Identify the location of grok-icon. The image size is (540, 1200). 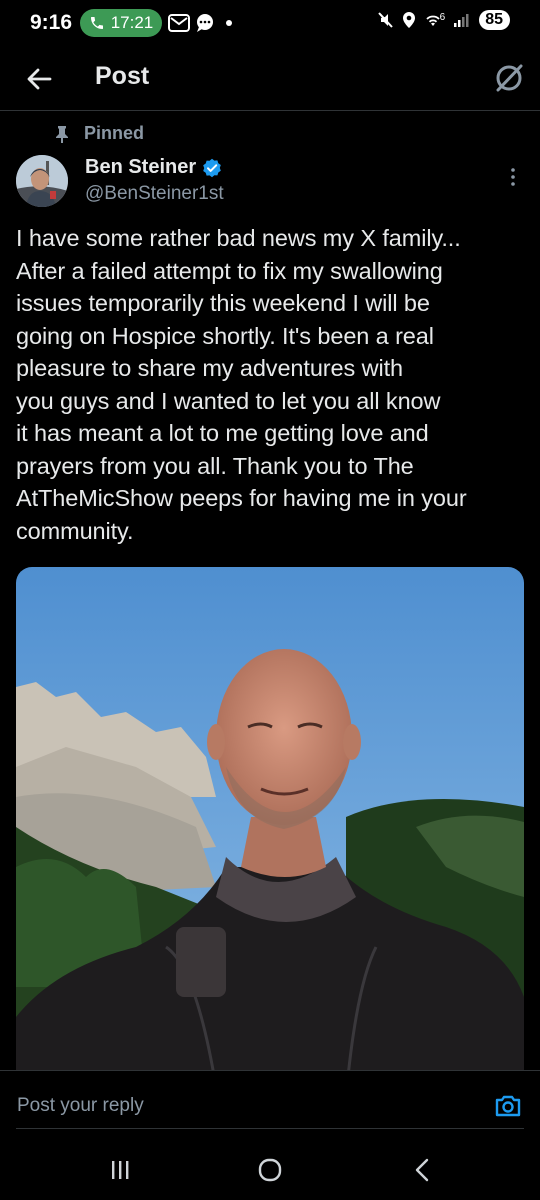
(509, 78).